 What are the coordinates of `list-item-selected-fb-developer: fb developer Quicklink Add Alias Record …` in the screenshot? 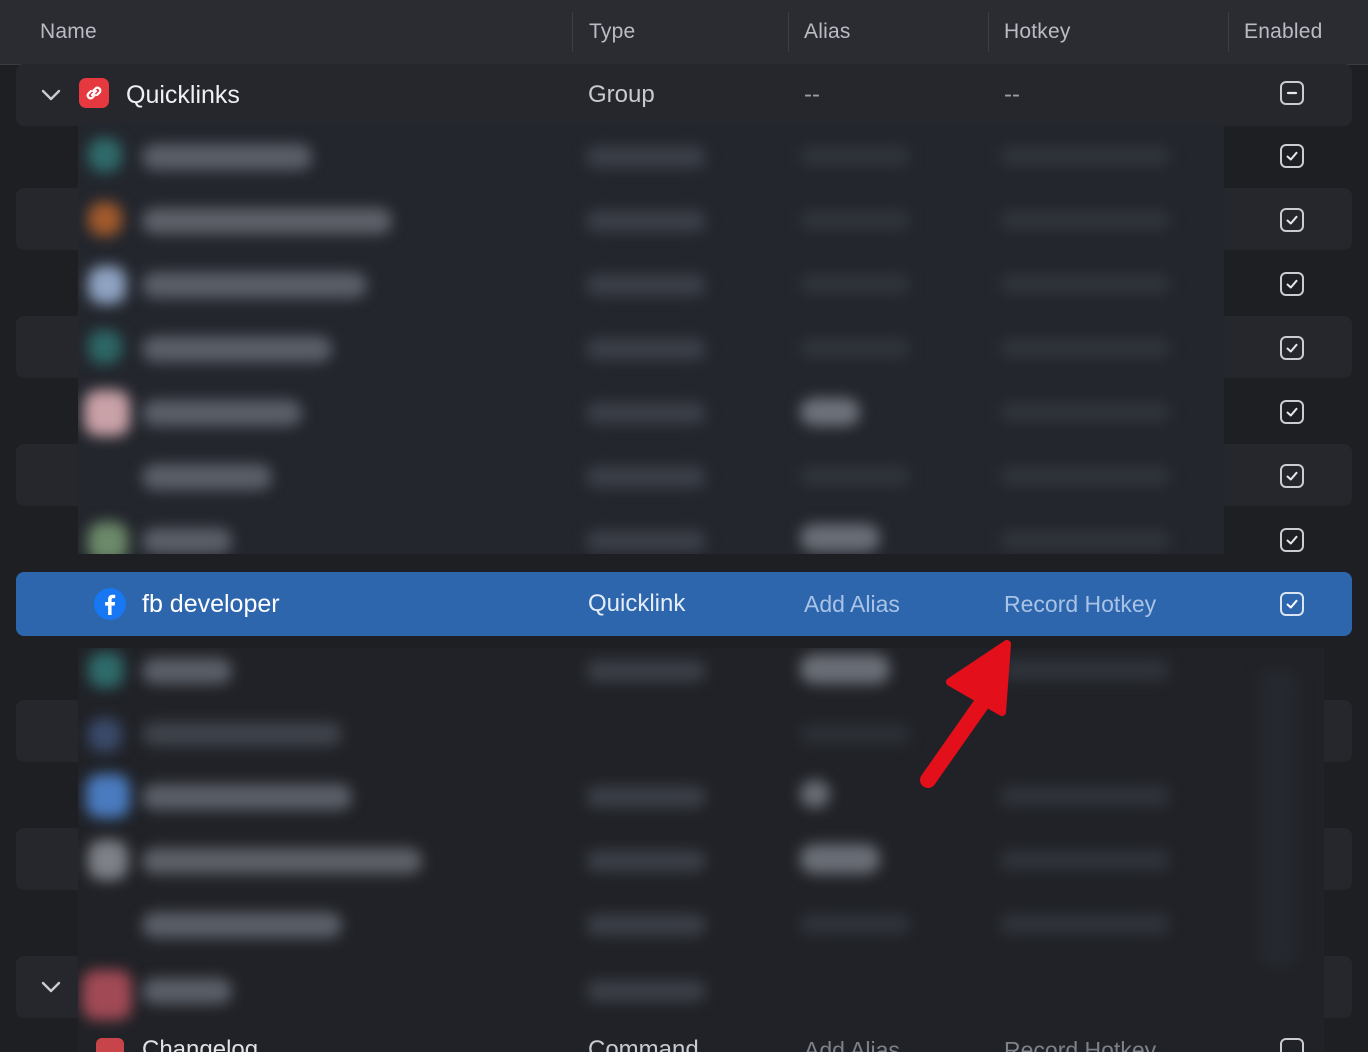 It's located at (684, 604).